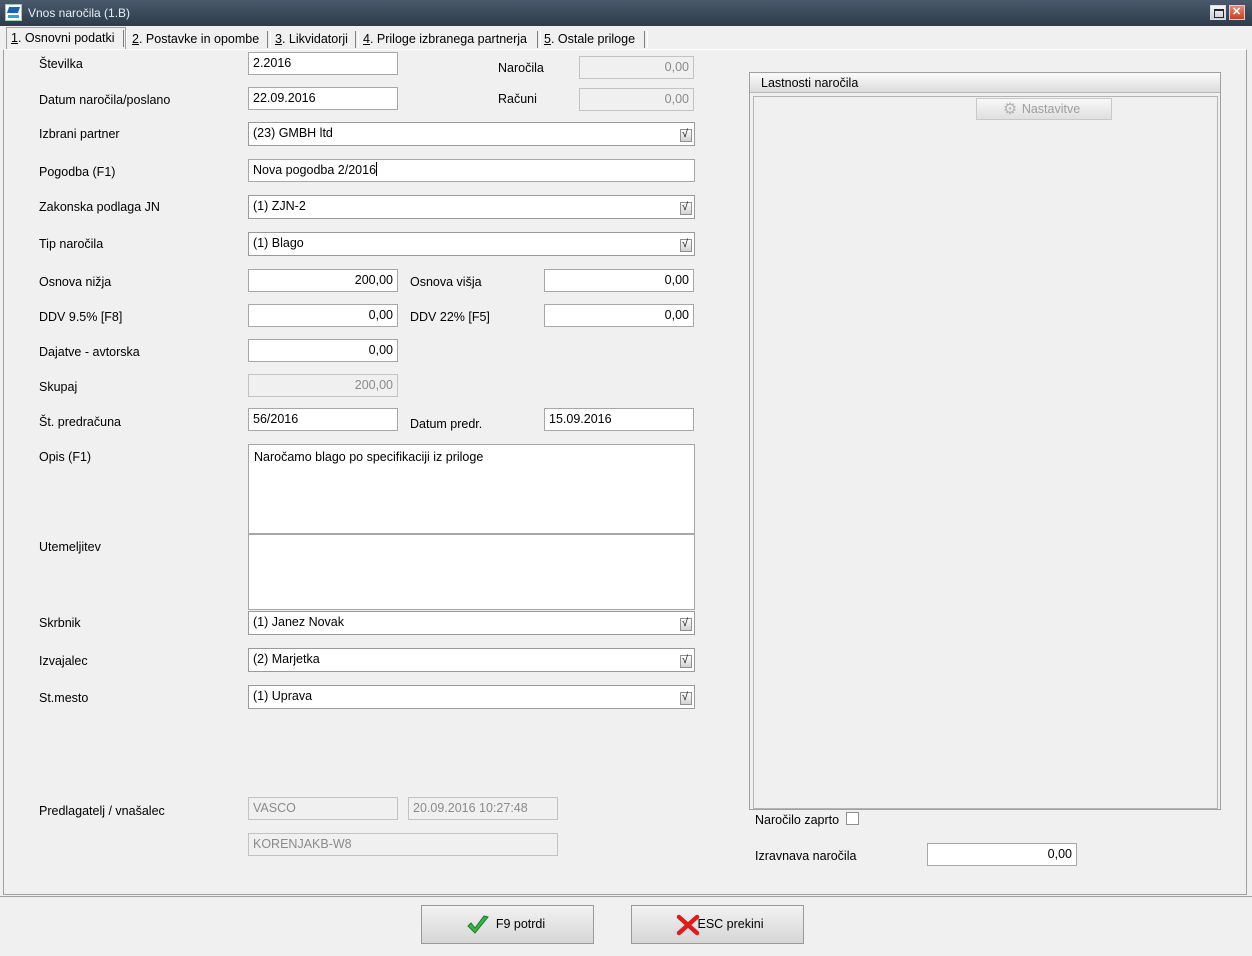 Image resolution: width=1252 pixels, height=956 pixels. Describe the element at coordinates (323, 808) in the screenshot. I see `predlagatelj-user-field: VASCO` at that location.